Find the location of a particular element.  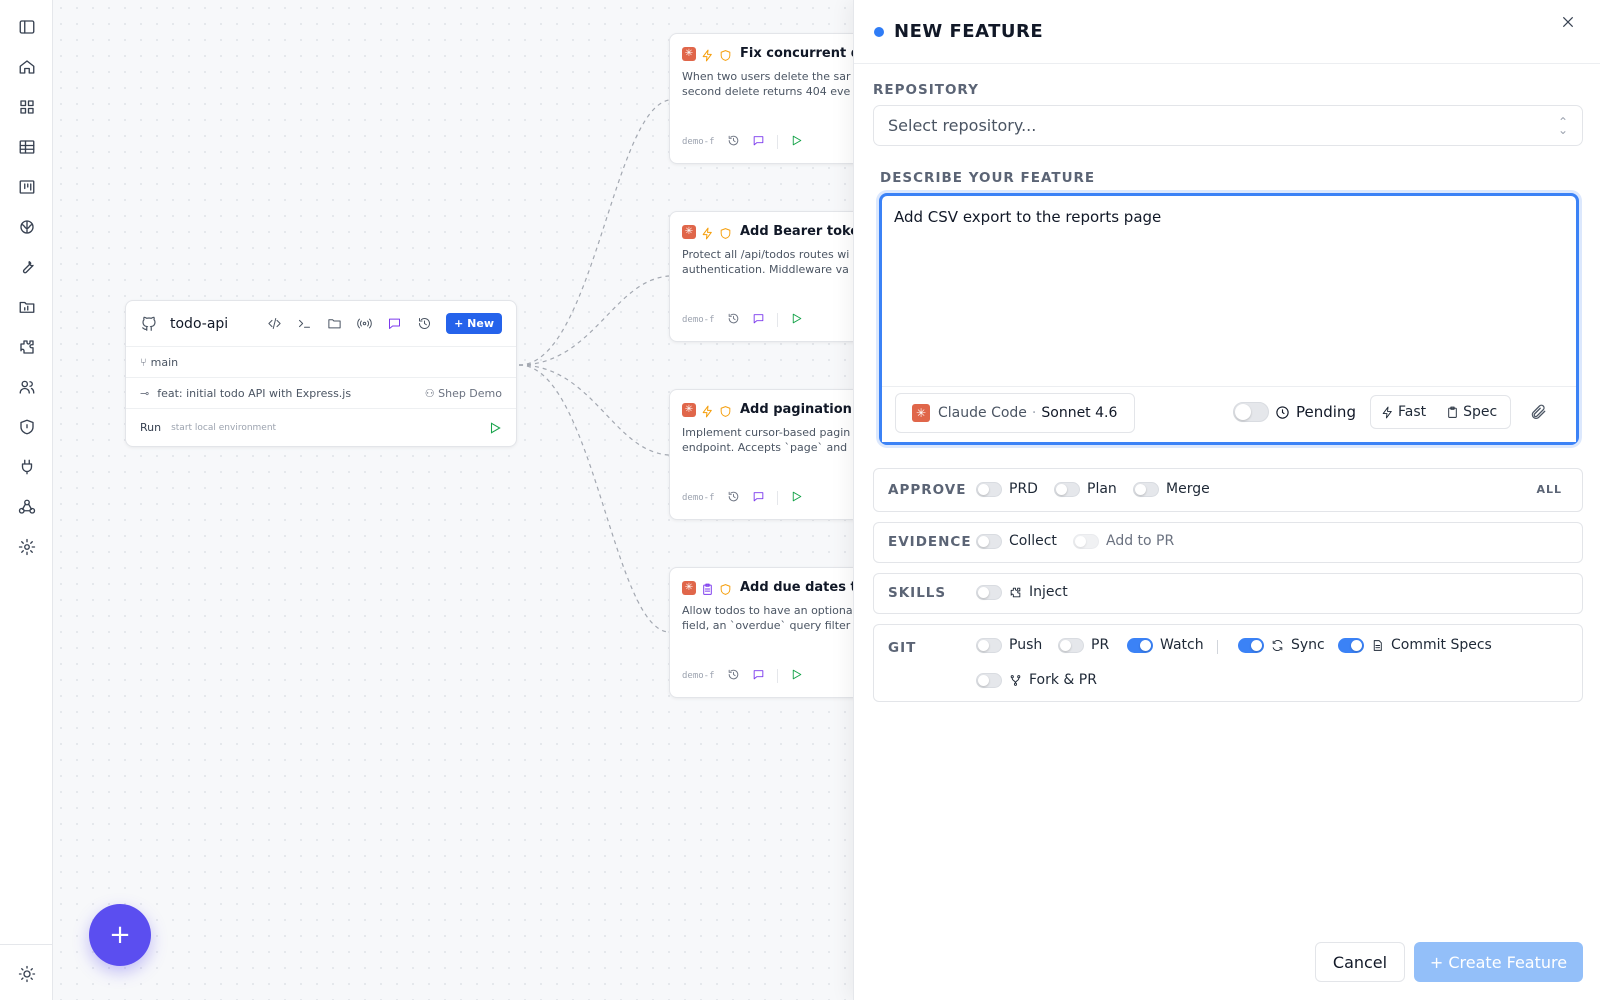

close-icon is located at coordinates (1570, 24).